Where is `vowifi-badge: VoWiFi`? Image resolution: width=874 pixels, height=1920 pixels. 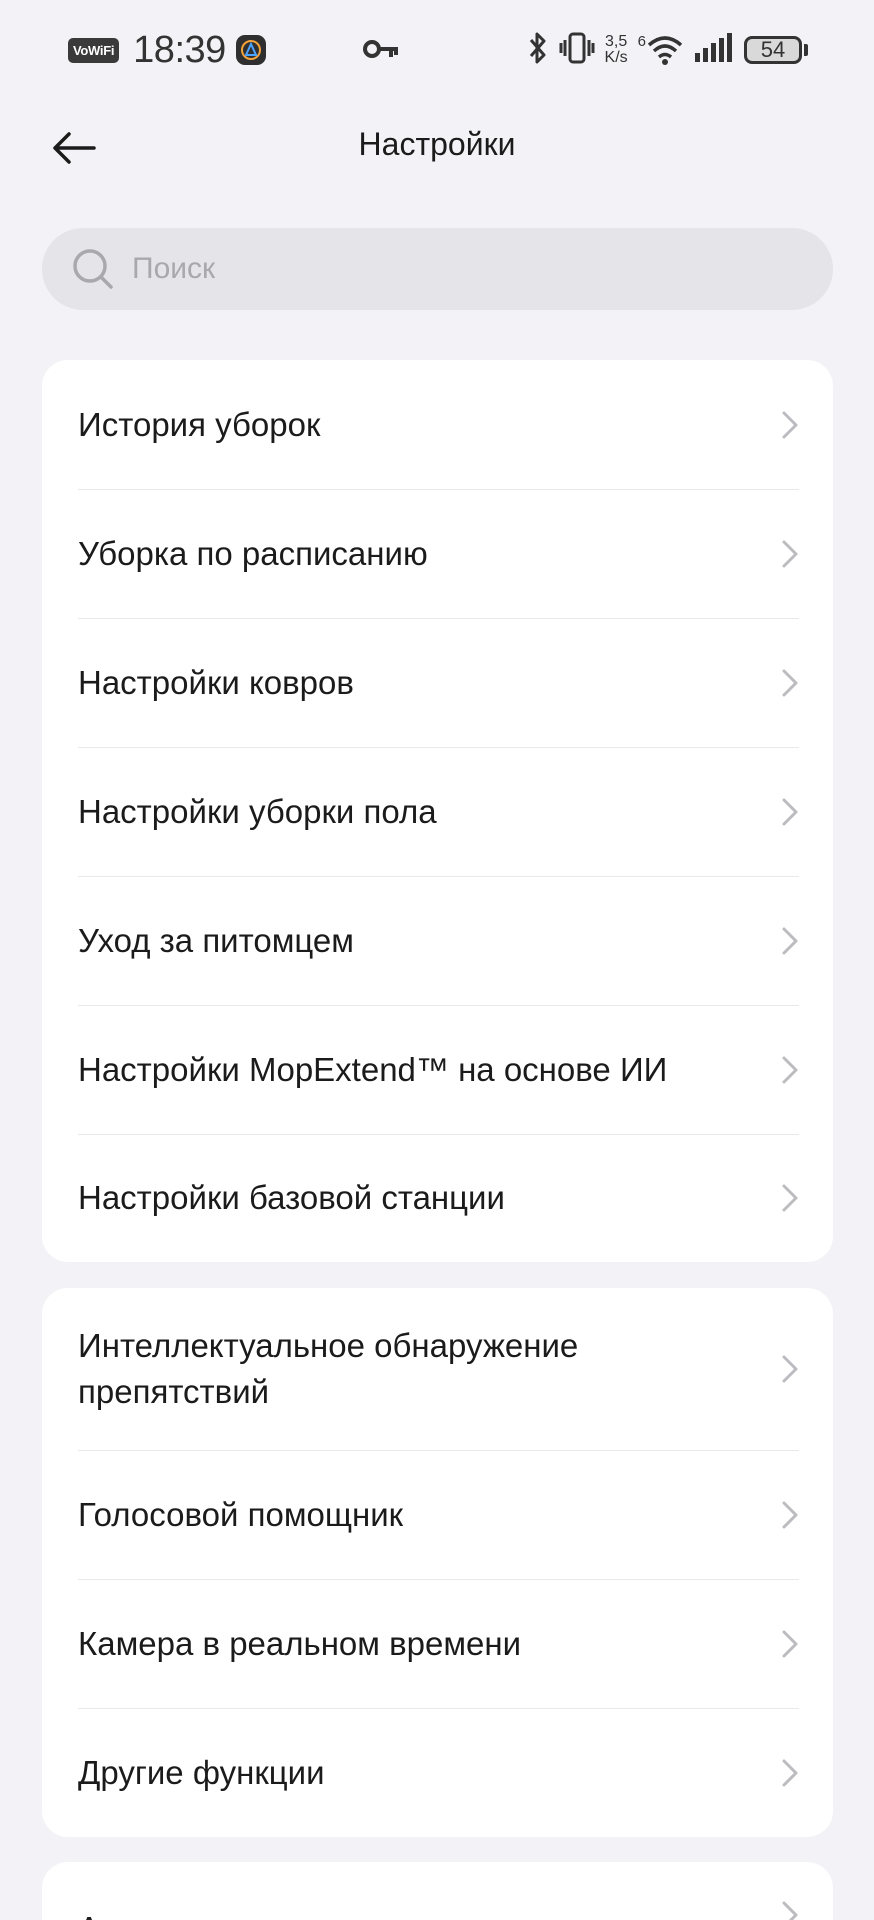 vowifi-badge: VoWiFi is located at coordinates (94, 50).